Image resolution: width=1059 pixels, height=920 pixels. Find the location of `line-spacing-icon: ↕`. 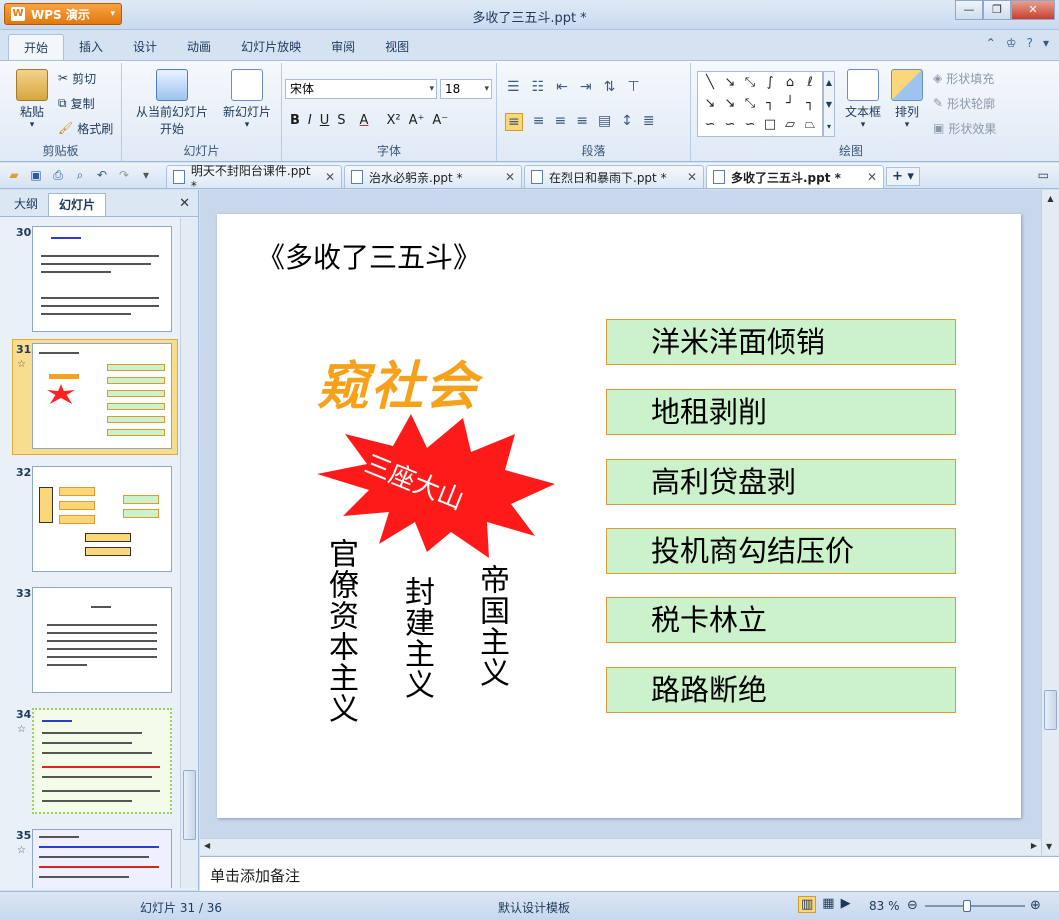

line-spacing-icon: ↕ is located at coordinates (627, 122).